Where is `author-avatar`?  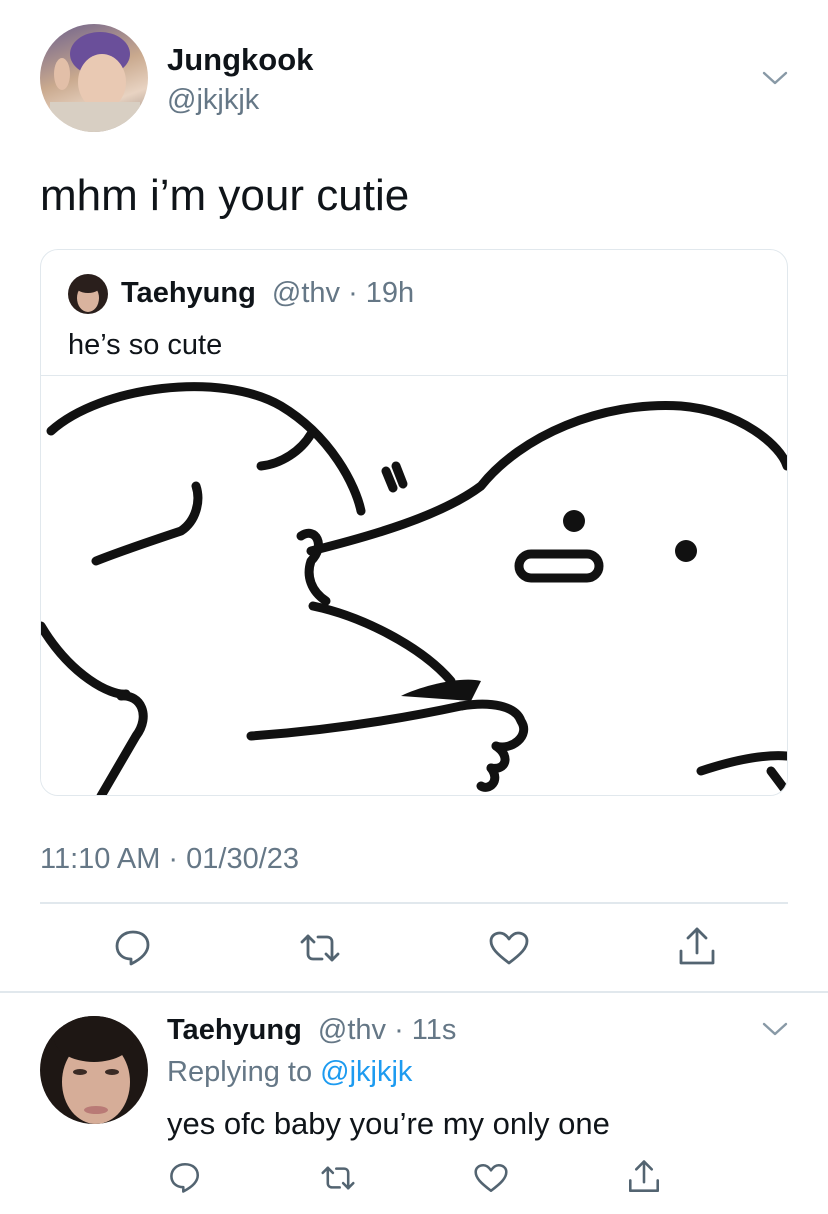
author-avatar is located at coordinates (94, 78).